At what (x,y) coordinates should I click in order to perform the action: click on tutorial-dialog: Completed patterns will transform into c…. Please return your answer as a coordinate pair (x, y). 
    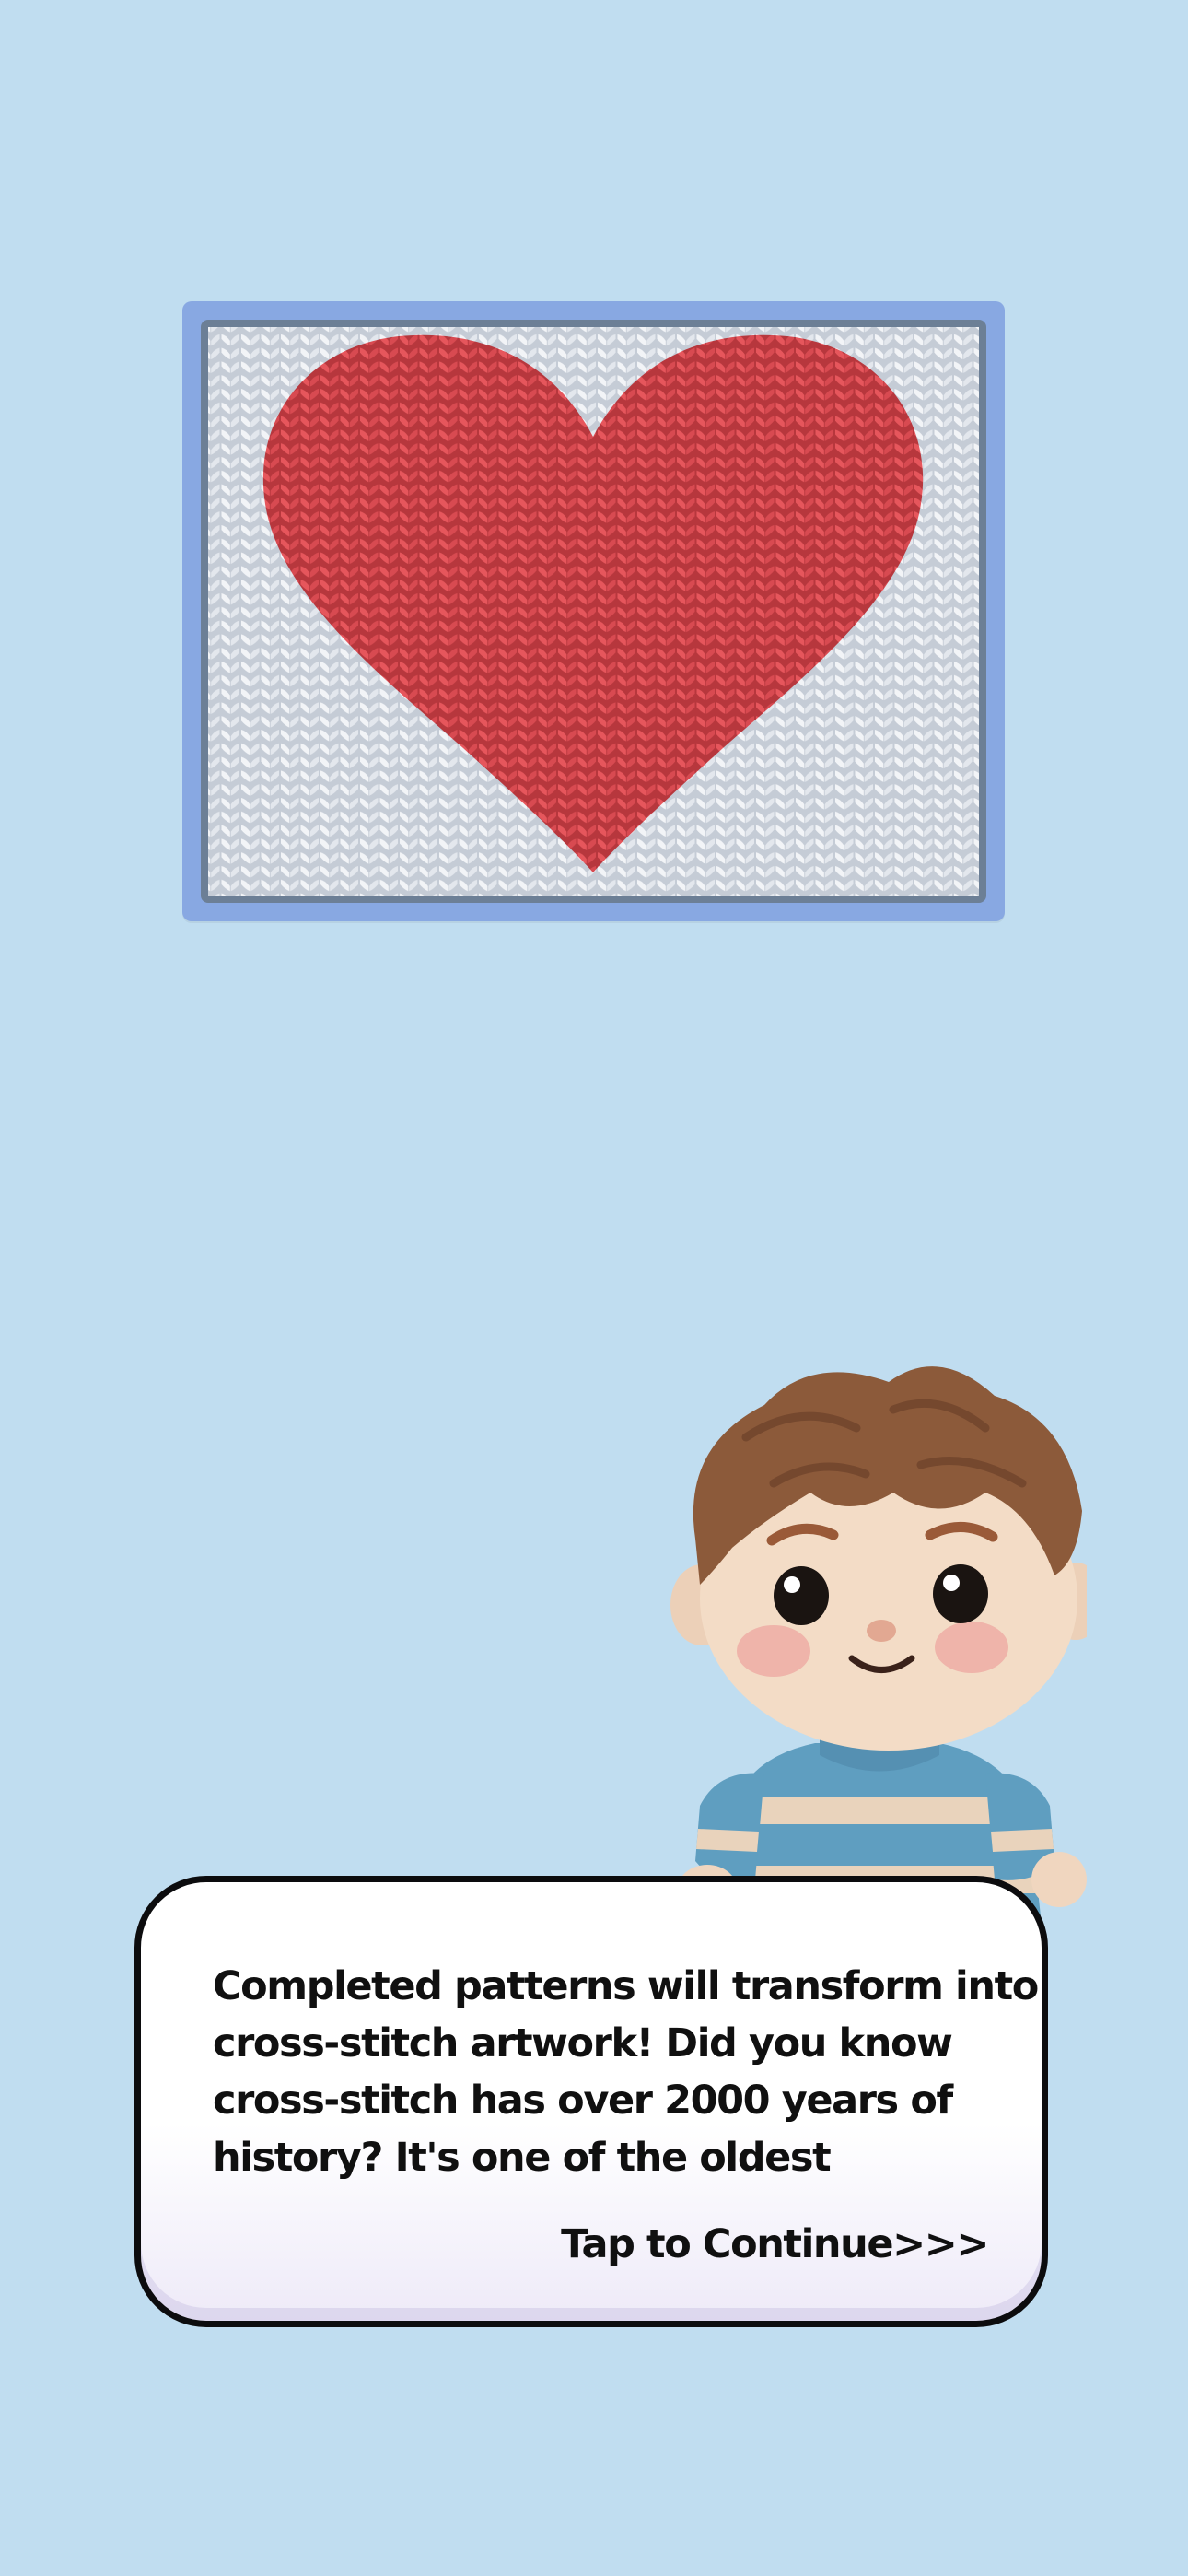
    Looking at the image, I should click on (591, 2101).